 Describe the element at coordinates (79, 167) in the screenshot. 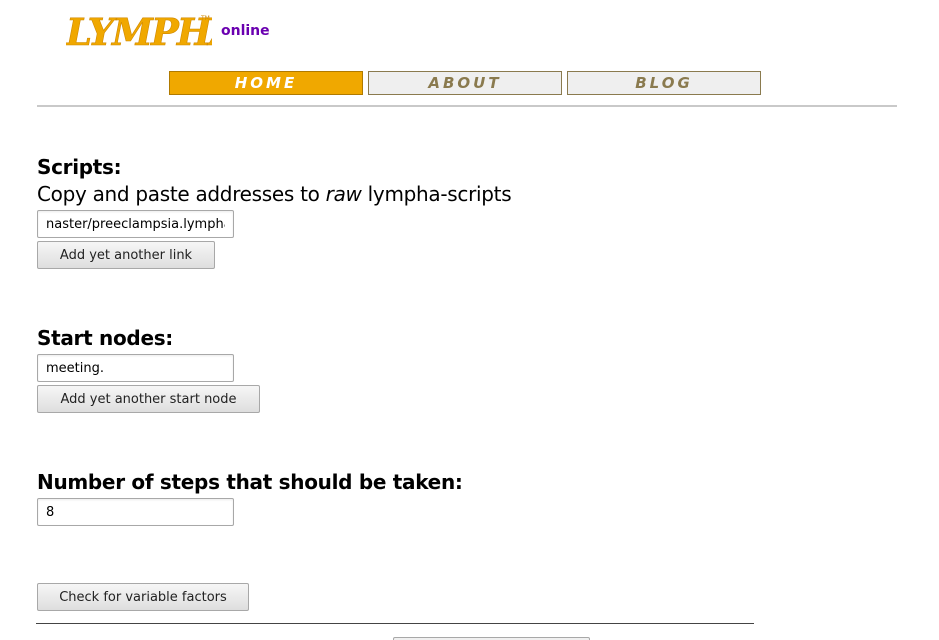

I see `scripts-heading: Scripts:` at that location.